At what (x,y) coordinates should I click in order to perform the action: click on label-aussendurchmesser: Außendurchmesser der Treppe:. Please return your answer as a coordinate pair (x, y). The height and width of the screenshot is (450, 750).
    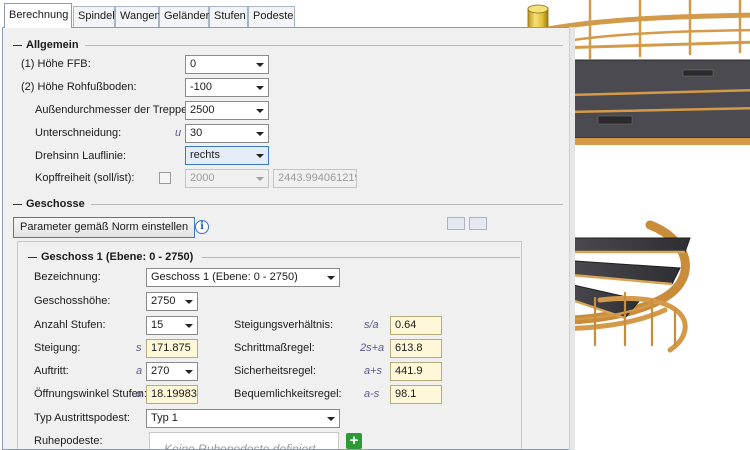
    Looking at the image, I should click on (113, 110).